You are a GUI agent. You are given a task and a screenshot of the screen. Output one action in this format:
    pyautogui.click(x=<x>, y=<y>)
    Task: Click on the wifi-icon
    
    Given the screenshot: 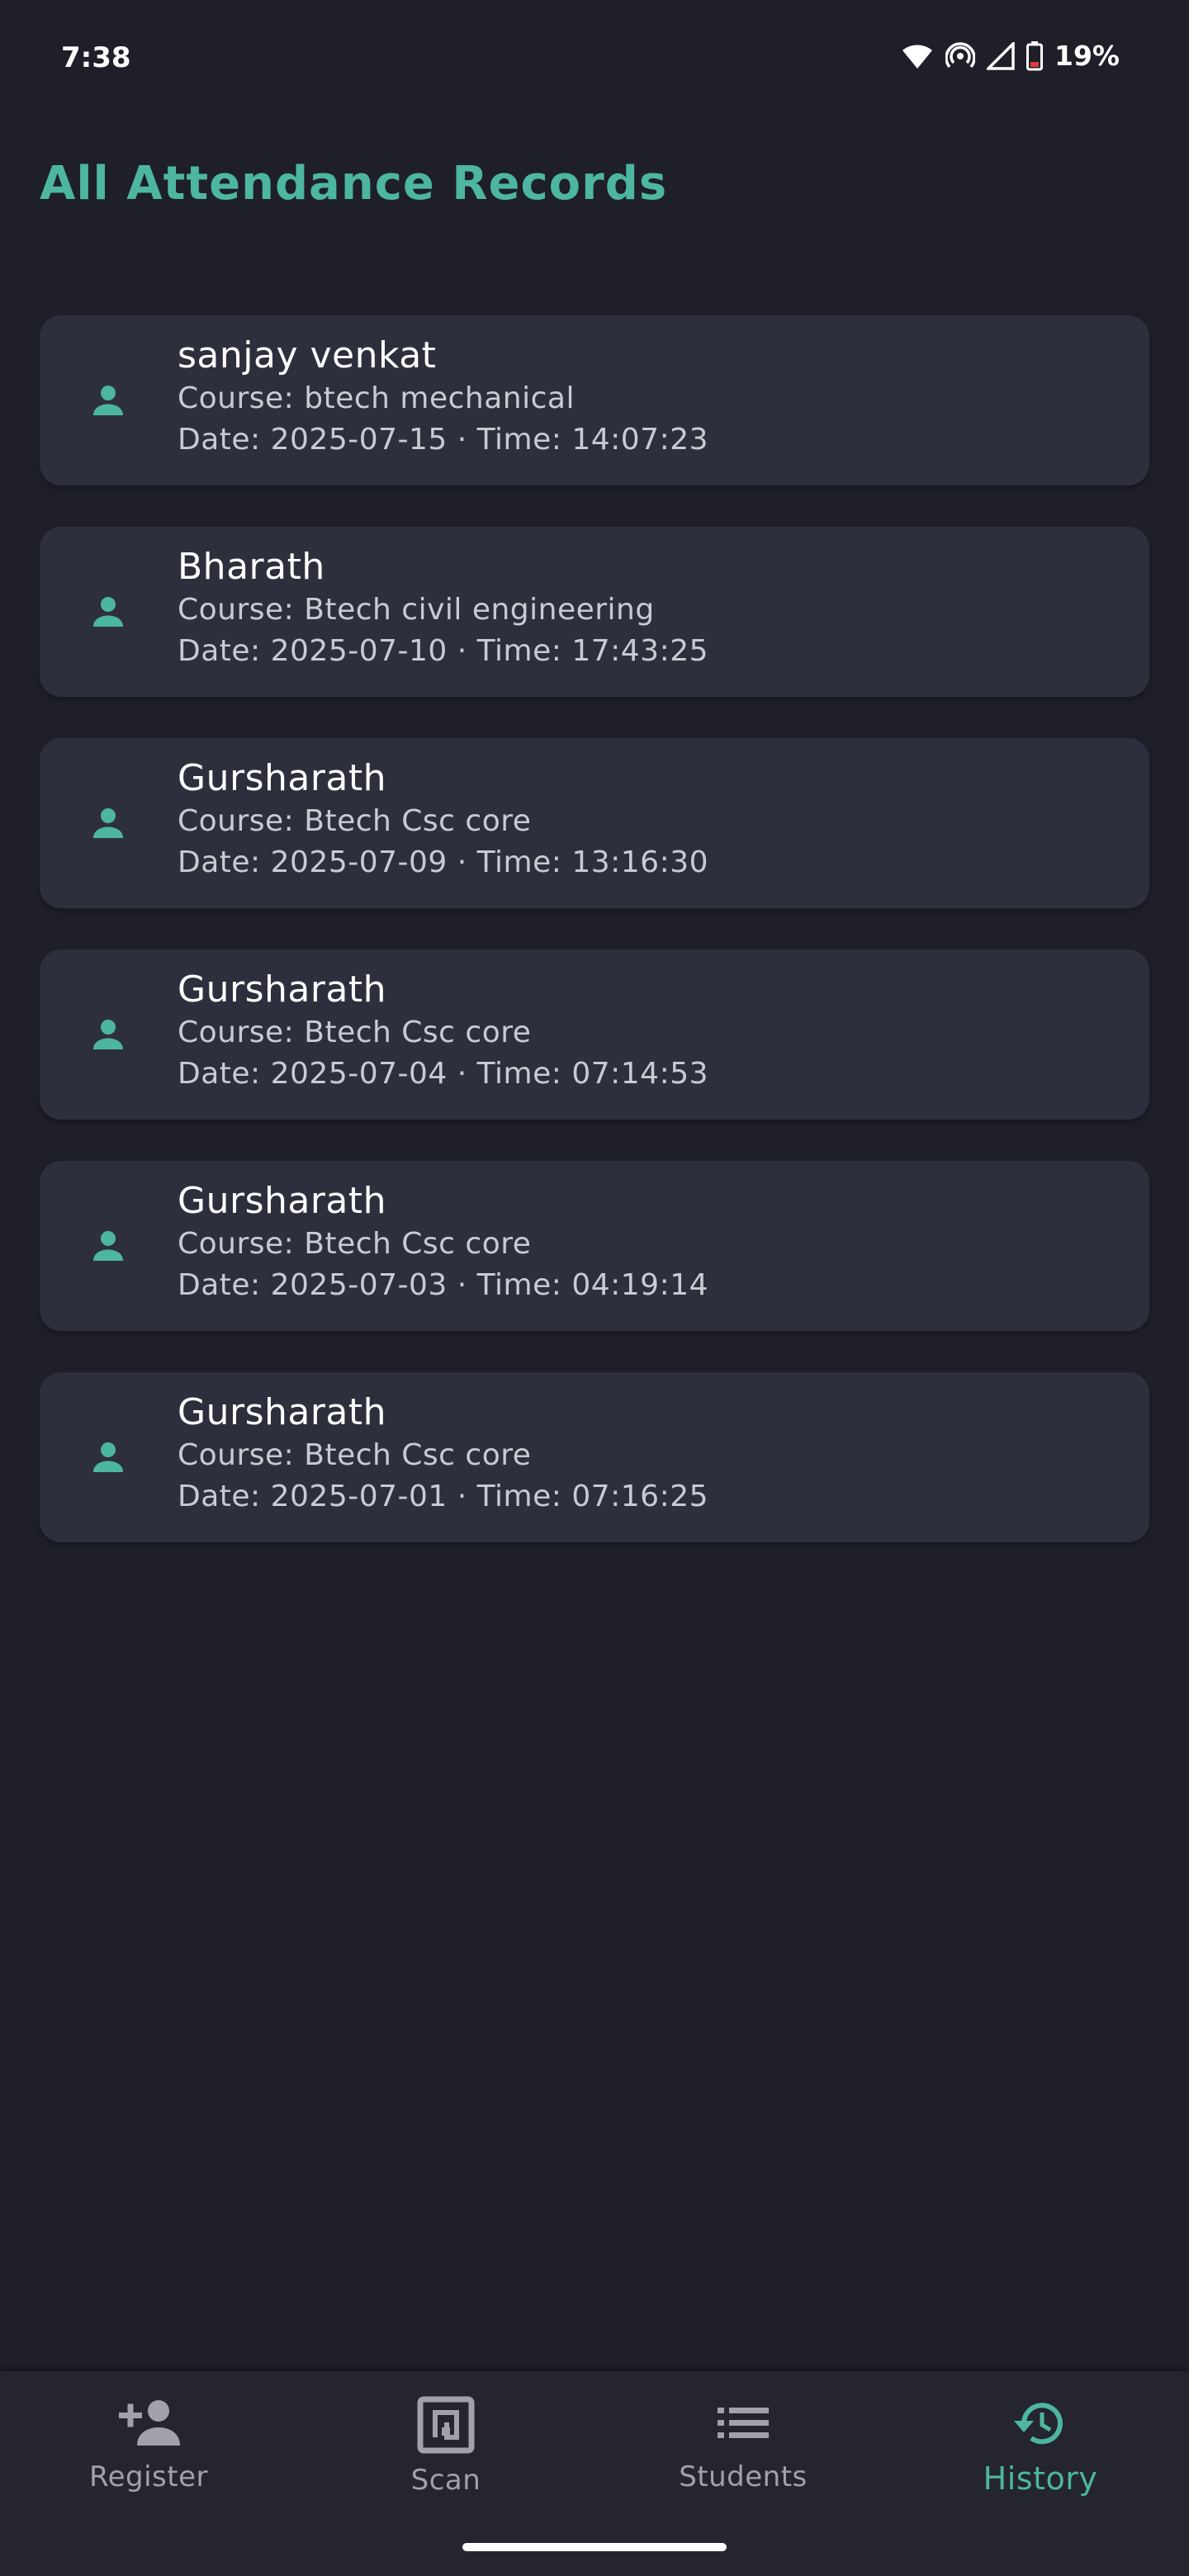 What is the action you would take?
    pyautogui.click(x=917, y=56)
    